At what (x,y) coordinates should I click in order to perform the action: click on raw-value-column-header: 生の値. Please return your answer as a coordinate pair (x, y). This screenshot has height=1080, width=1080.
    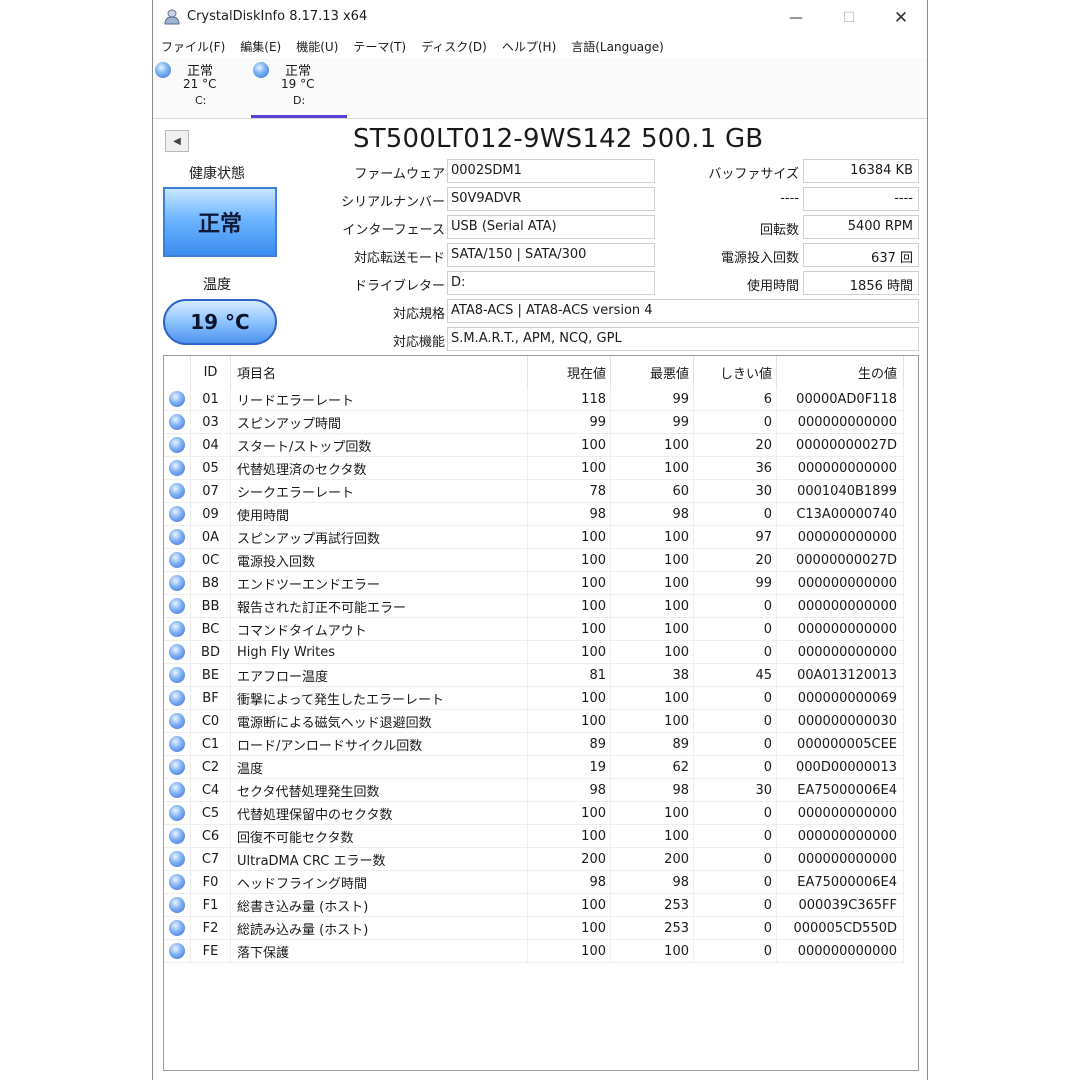
    Looking at the image, I should click on (840, 372).